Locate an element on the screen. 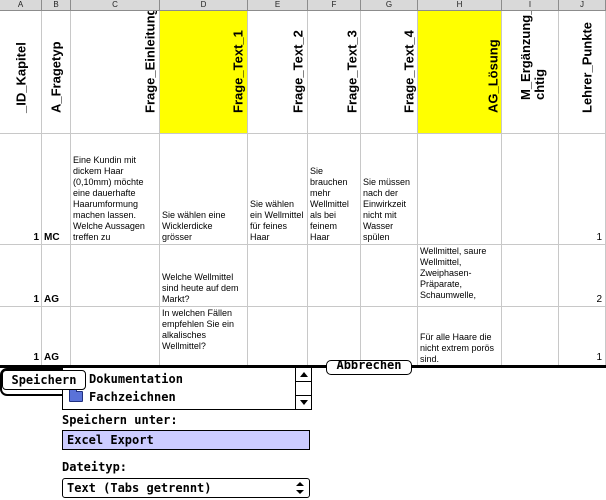 This screenshot has height=500, width=606. filetype-select: Text (Tabs getrennt) is located at coordinates (186, 488).